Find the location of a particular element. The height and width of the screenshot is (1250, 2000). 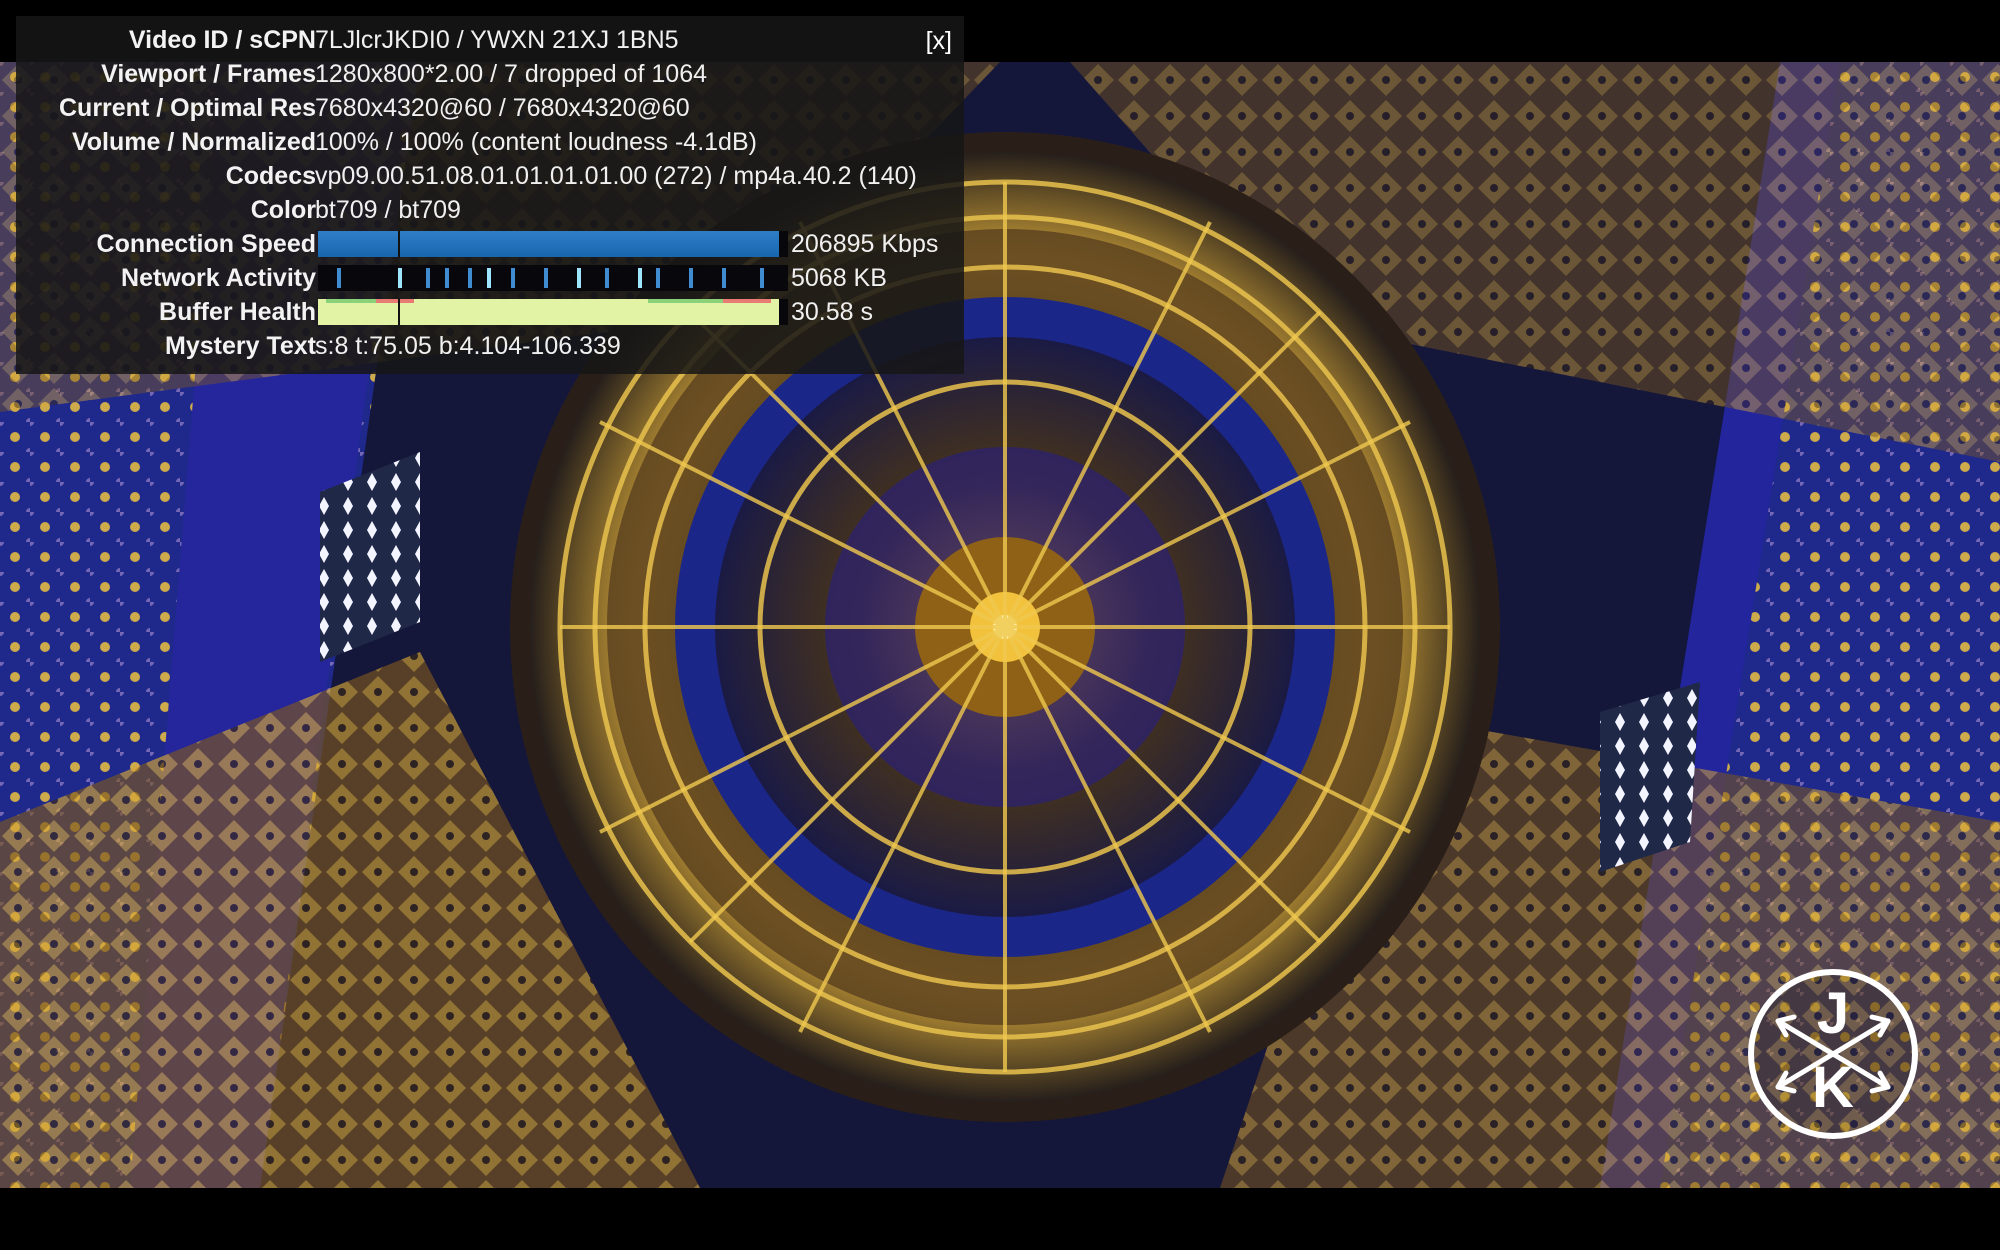

resolution-value: 7680x4320@60 / 7680x4320@60 is located at coordinates (502, 108).